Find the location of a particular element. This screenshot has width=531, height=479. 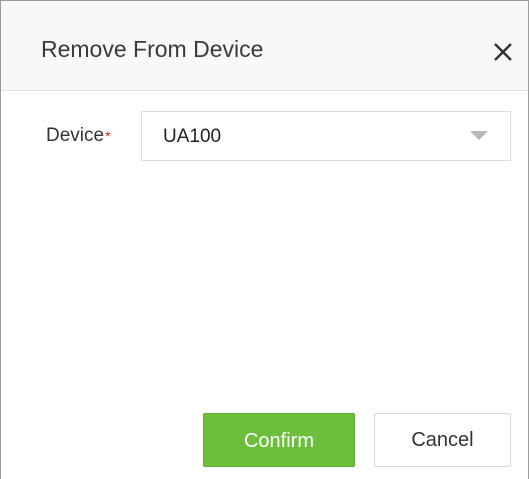

device-label: Device* is located at coordinates (78, 136).